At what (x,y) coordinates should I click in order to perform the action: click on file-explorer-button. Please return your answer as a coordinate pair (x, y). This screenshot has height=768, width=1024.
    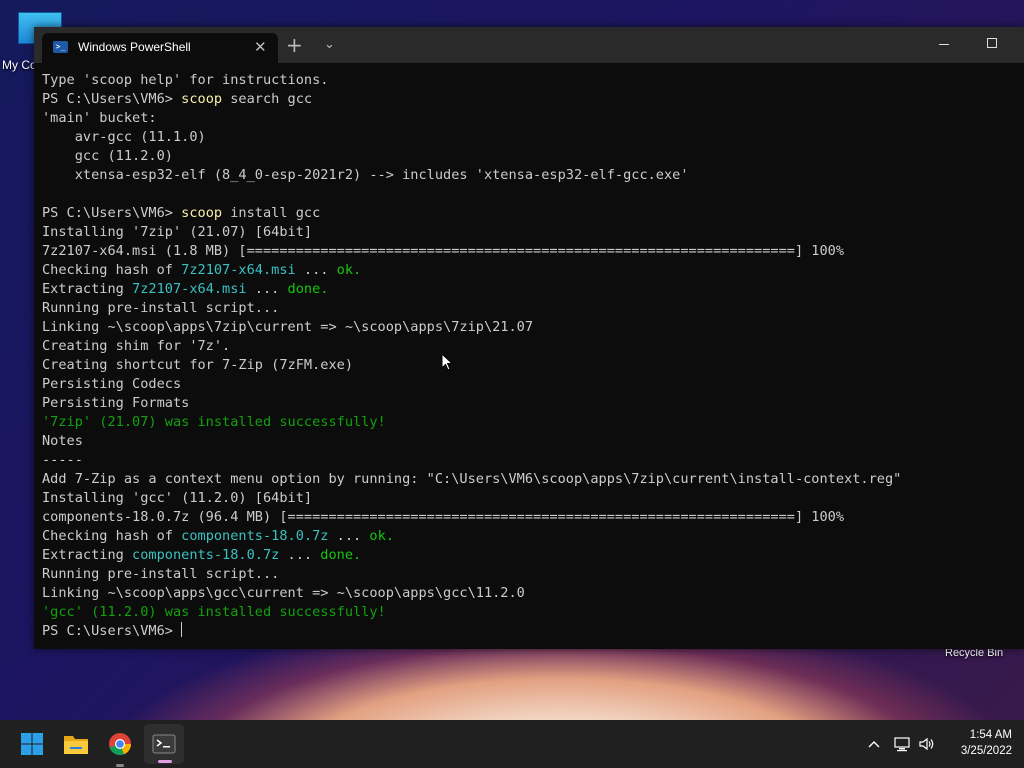
    Looking at the image, I should click on (76, 744).